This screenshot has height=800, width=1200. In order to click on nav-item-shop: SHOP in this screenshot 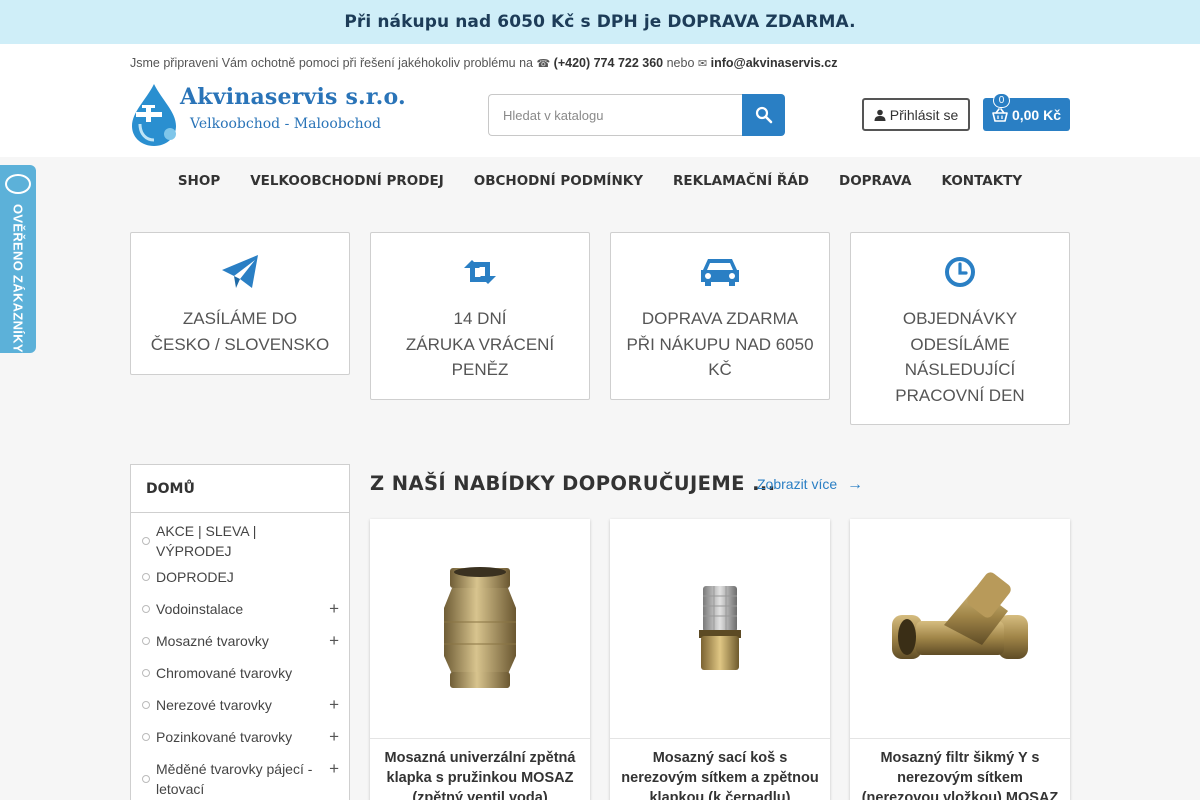, I will do `click(199, 181)`.